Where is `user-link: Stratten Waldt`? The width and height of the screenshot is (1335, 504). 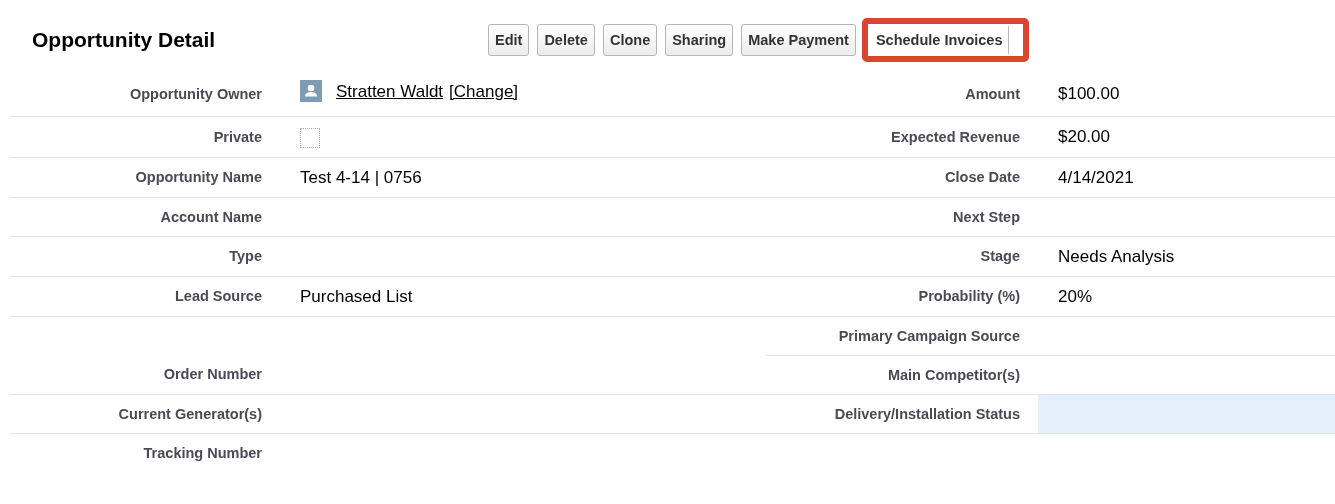 user-link: Stratten Waldt is located at coordinates (390, 91).